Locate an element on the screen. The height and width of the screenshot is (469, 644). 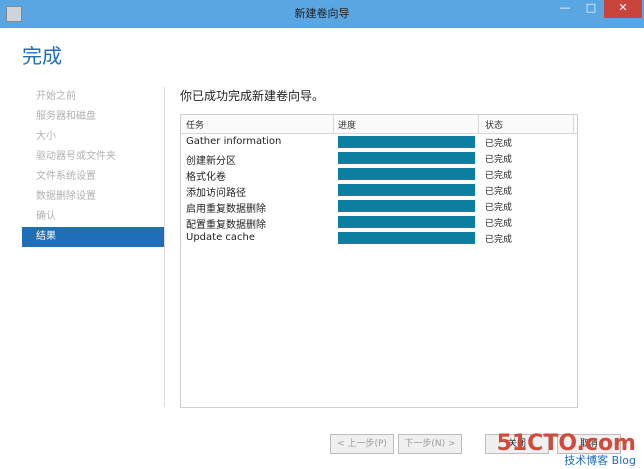
column-header-progress: 进度 is located at coordinates (347, 124).